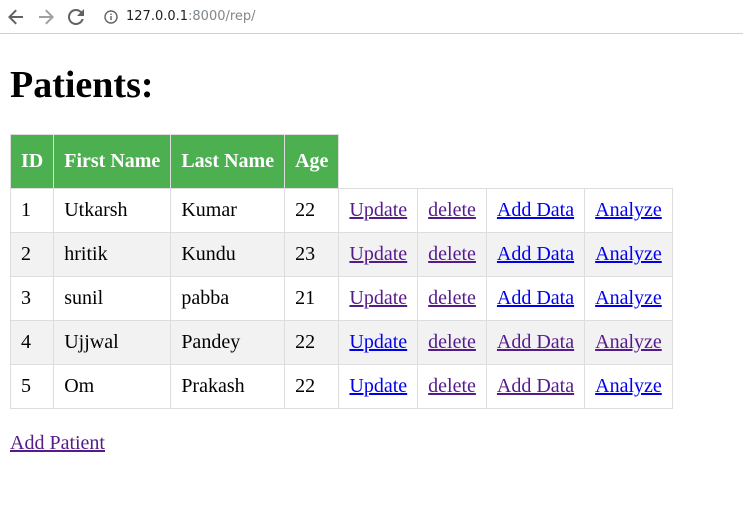  What do you see at coordinates (32, 254) in the screenshot?
I see `cell-id: 2` at bounding box center [32, 254].